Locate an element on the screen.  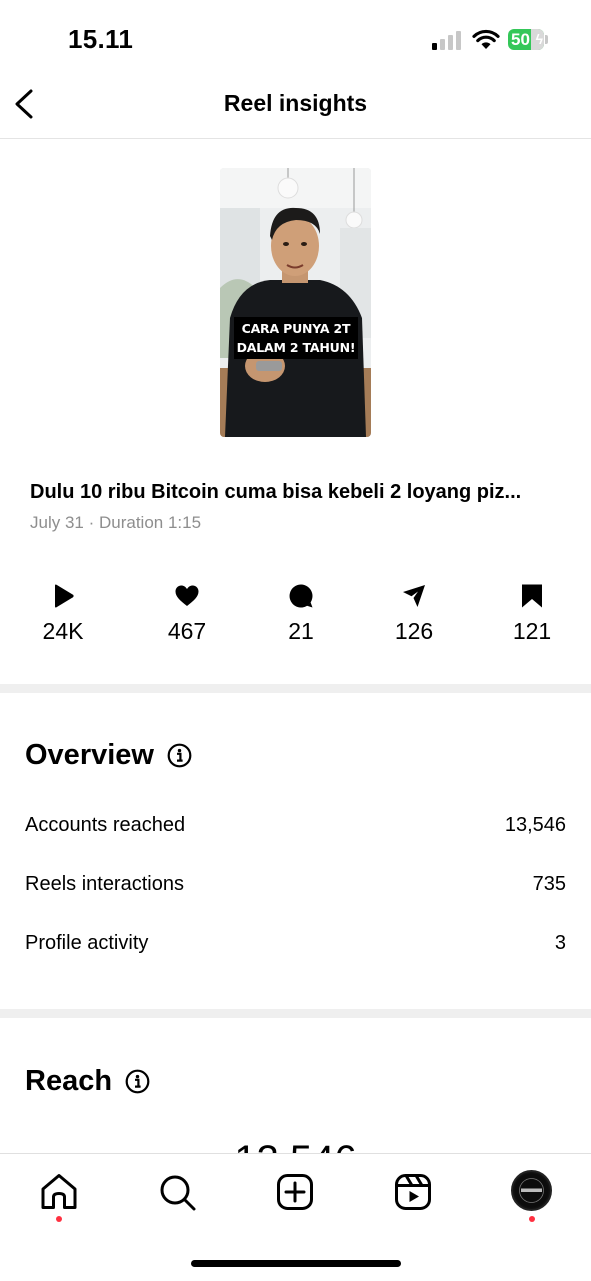
profile-avatar is located at coordinates (531, 1190).